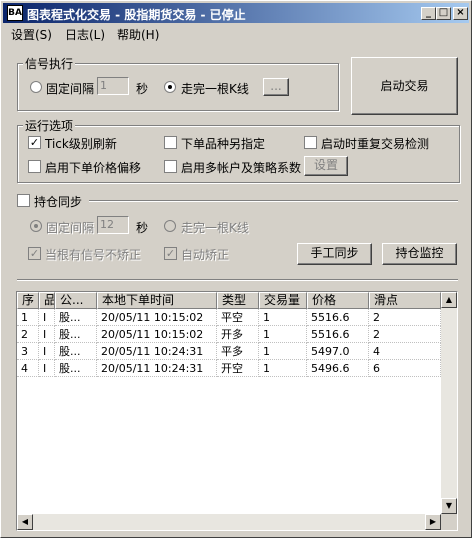 The width and height of the screenshot is (472, 538). I want to click on cell-type: 平多, so click(238, 351).